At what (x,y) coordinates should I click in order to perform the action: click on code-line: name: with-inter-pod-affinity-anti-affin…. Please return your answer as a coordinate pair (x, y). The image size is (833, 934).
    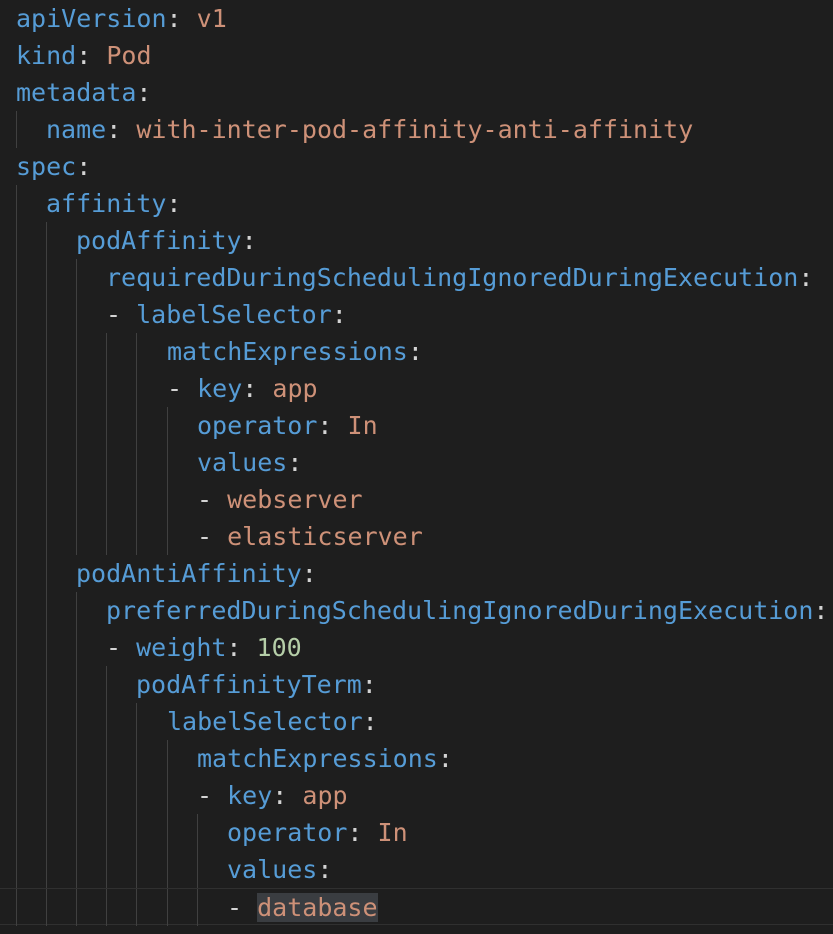
    Looking at the image, I should click on (416, 129).